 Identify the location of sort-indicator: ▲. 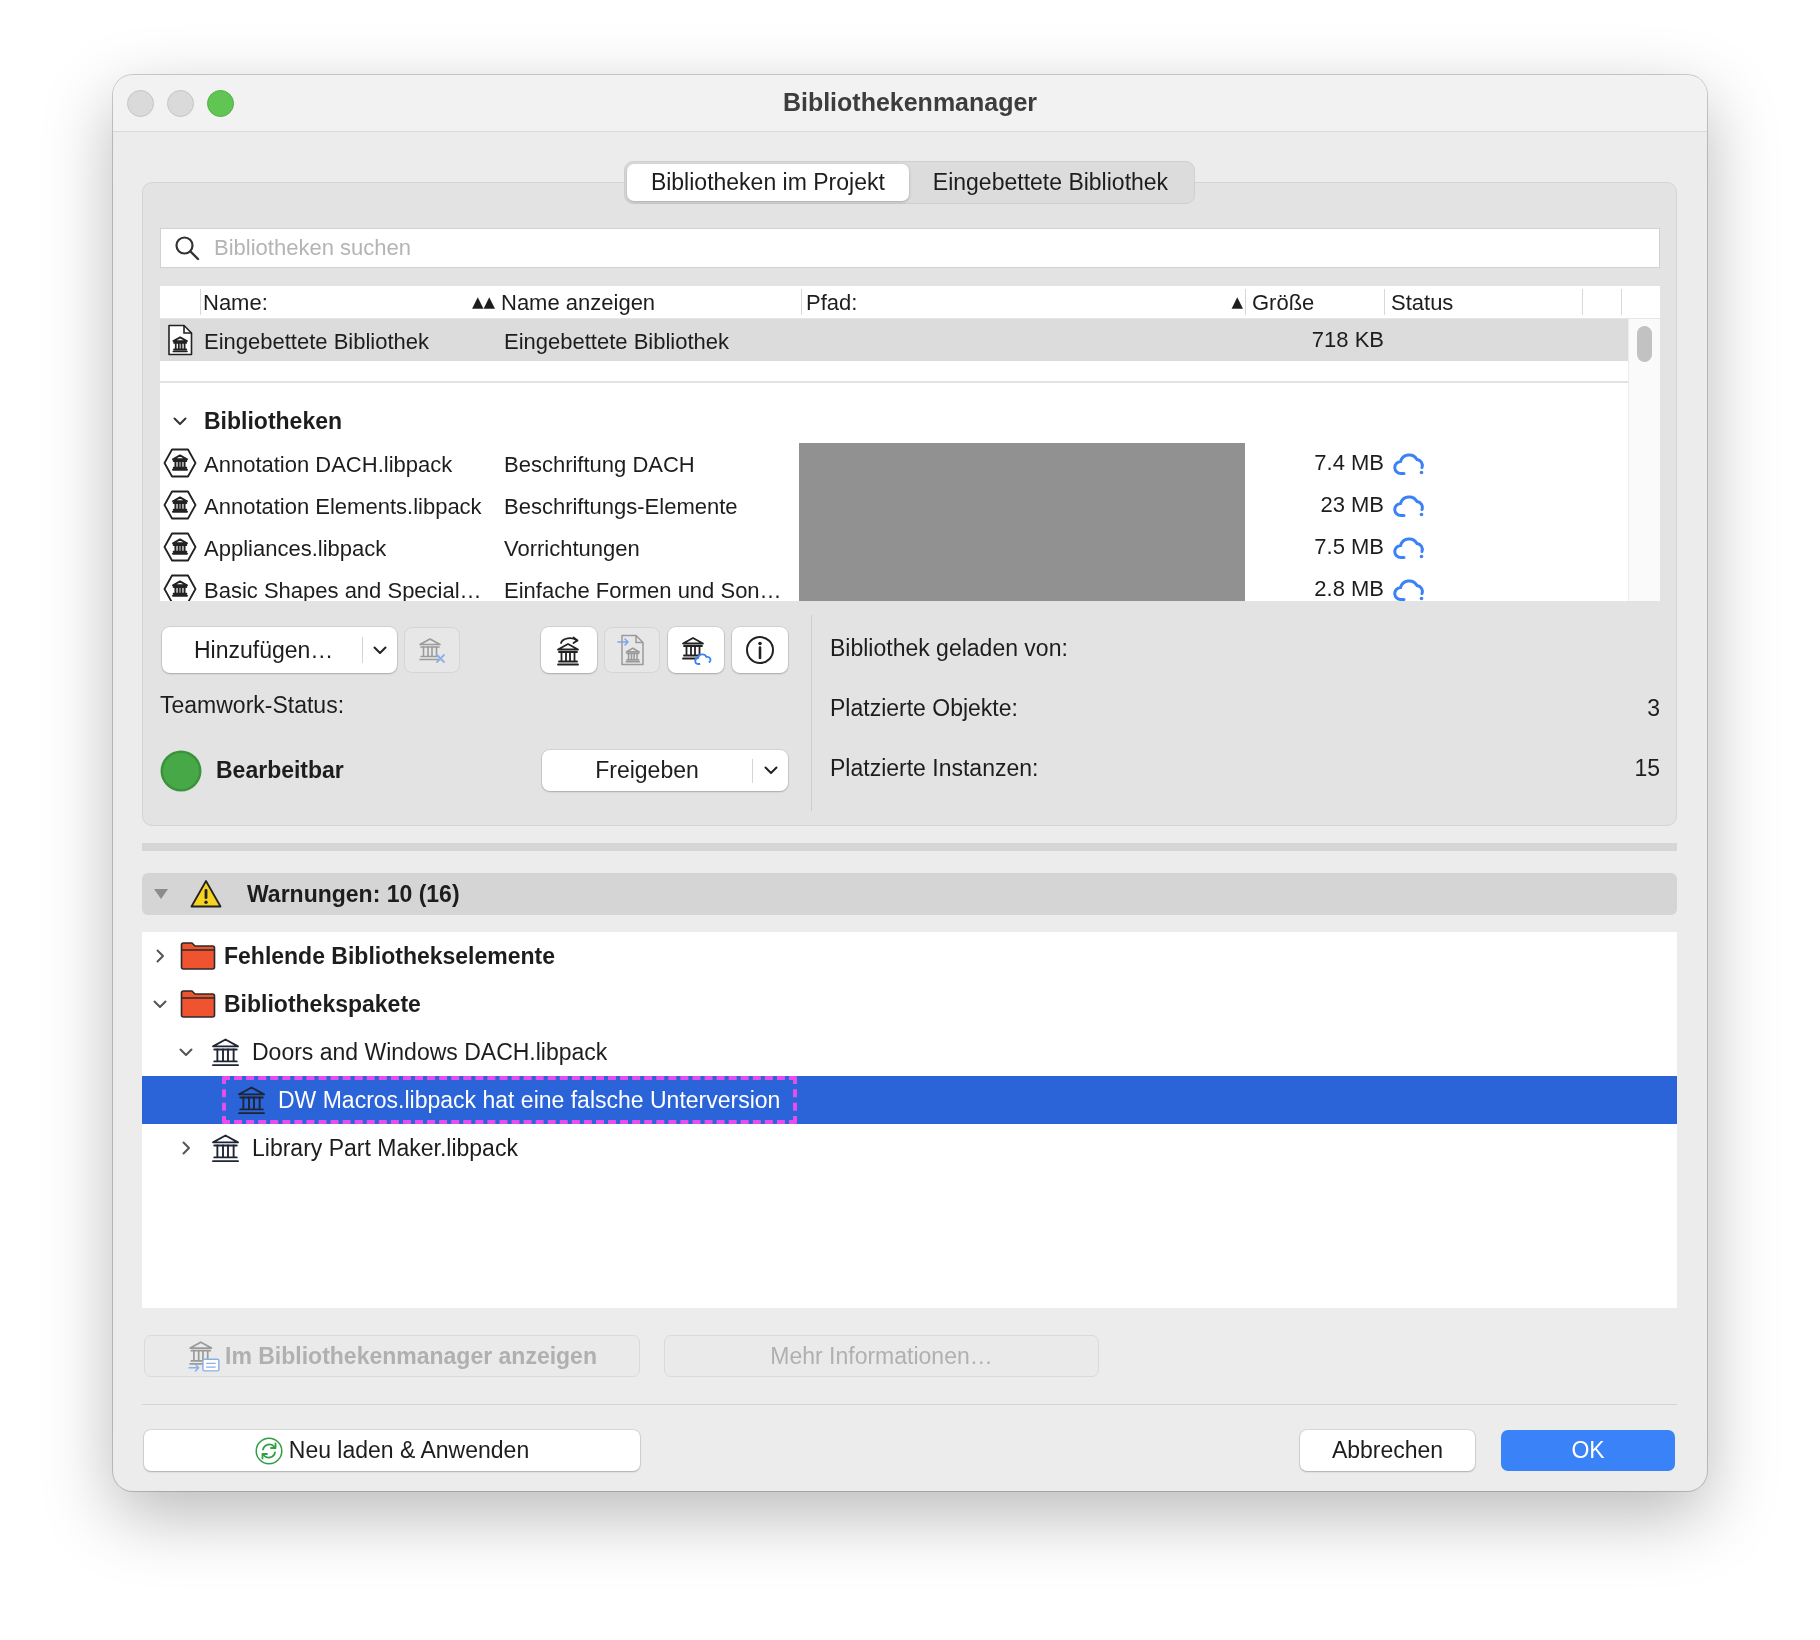
(1237, 302).